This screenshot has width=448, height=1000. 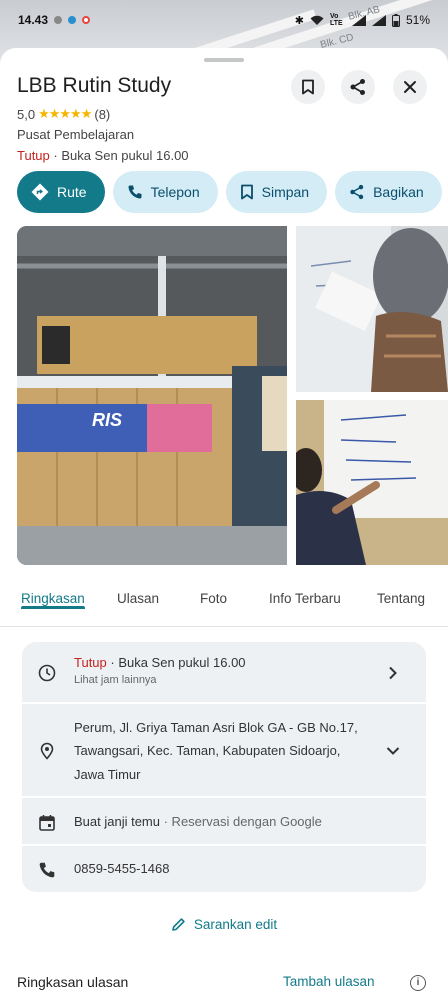 I want to click on closed-label: Tutup, so click(x=33, y=155).